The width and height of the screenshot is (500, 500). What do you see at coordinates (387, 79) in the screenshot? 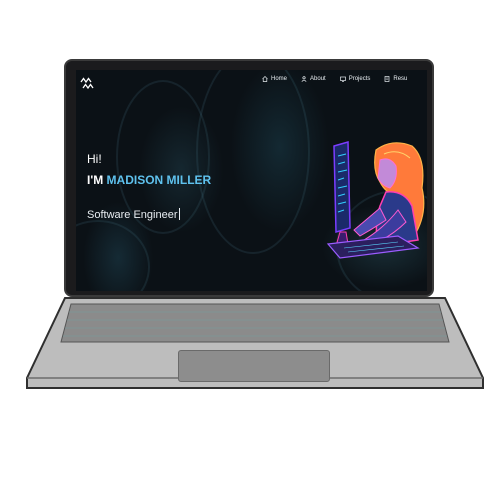
I see `resume-icon` at bounding box center [387, 79].